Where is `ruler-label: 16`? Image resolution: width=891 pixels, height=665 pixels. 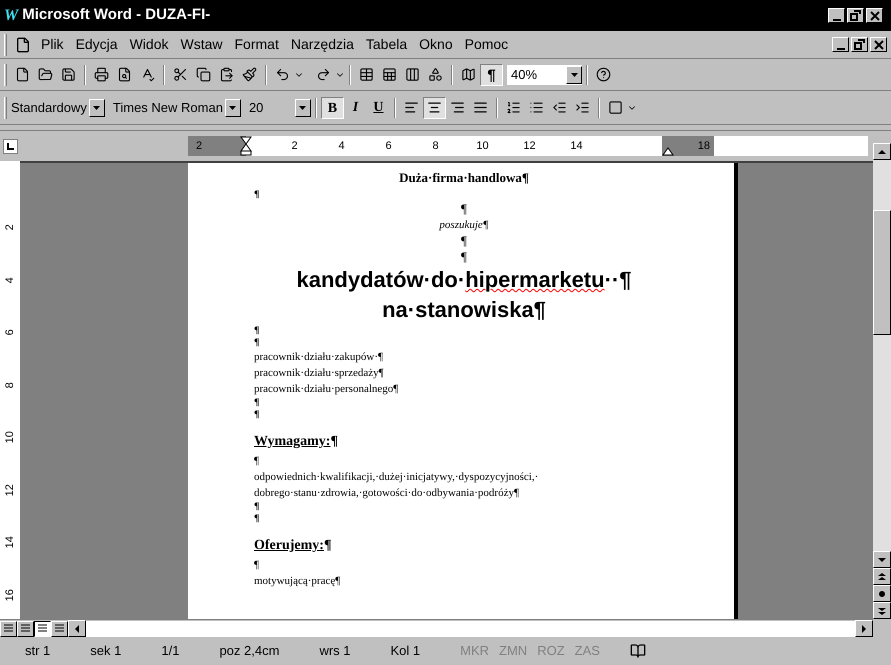
ruler-label: 16 is located at coordinates (9, 594).